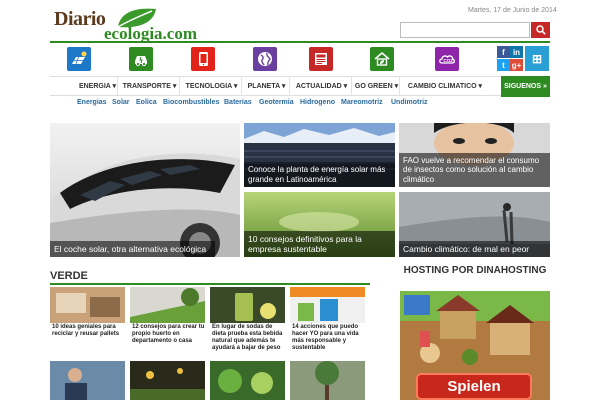  I want to click on pallets-image, so click(87, 305).